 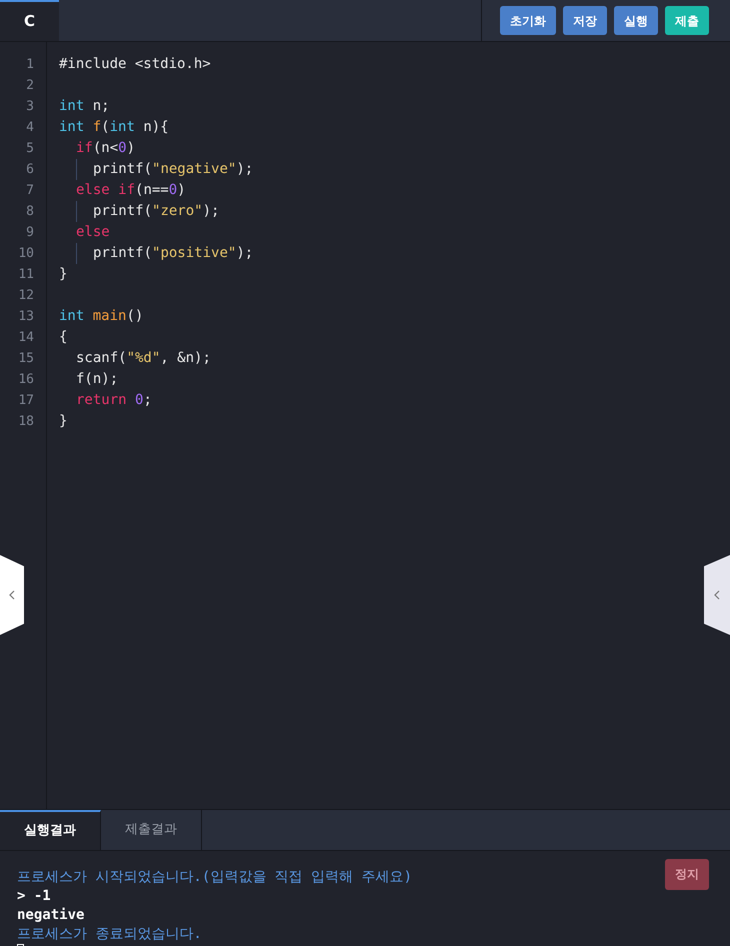 What do you see at coordinates (687, 20) in the screenshot?
I see `toolbar-button: 제출` at bounding box center [687, 20].